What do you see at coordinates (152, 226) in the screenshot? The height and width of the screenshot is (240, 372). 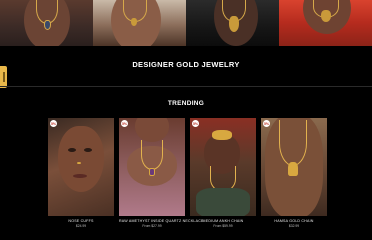 I see `product-price: From $27.99` at bounding box center [152, 226].